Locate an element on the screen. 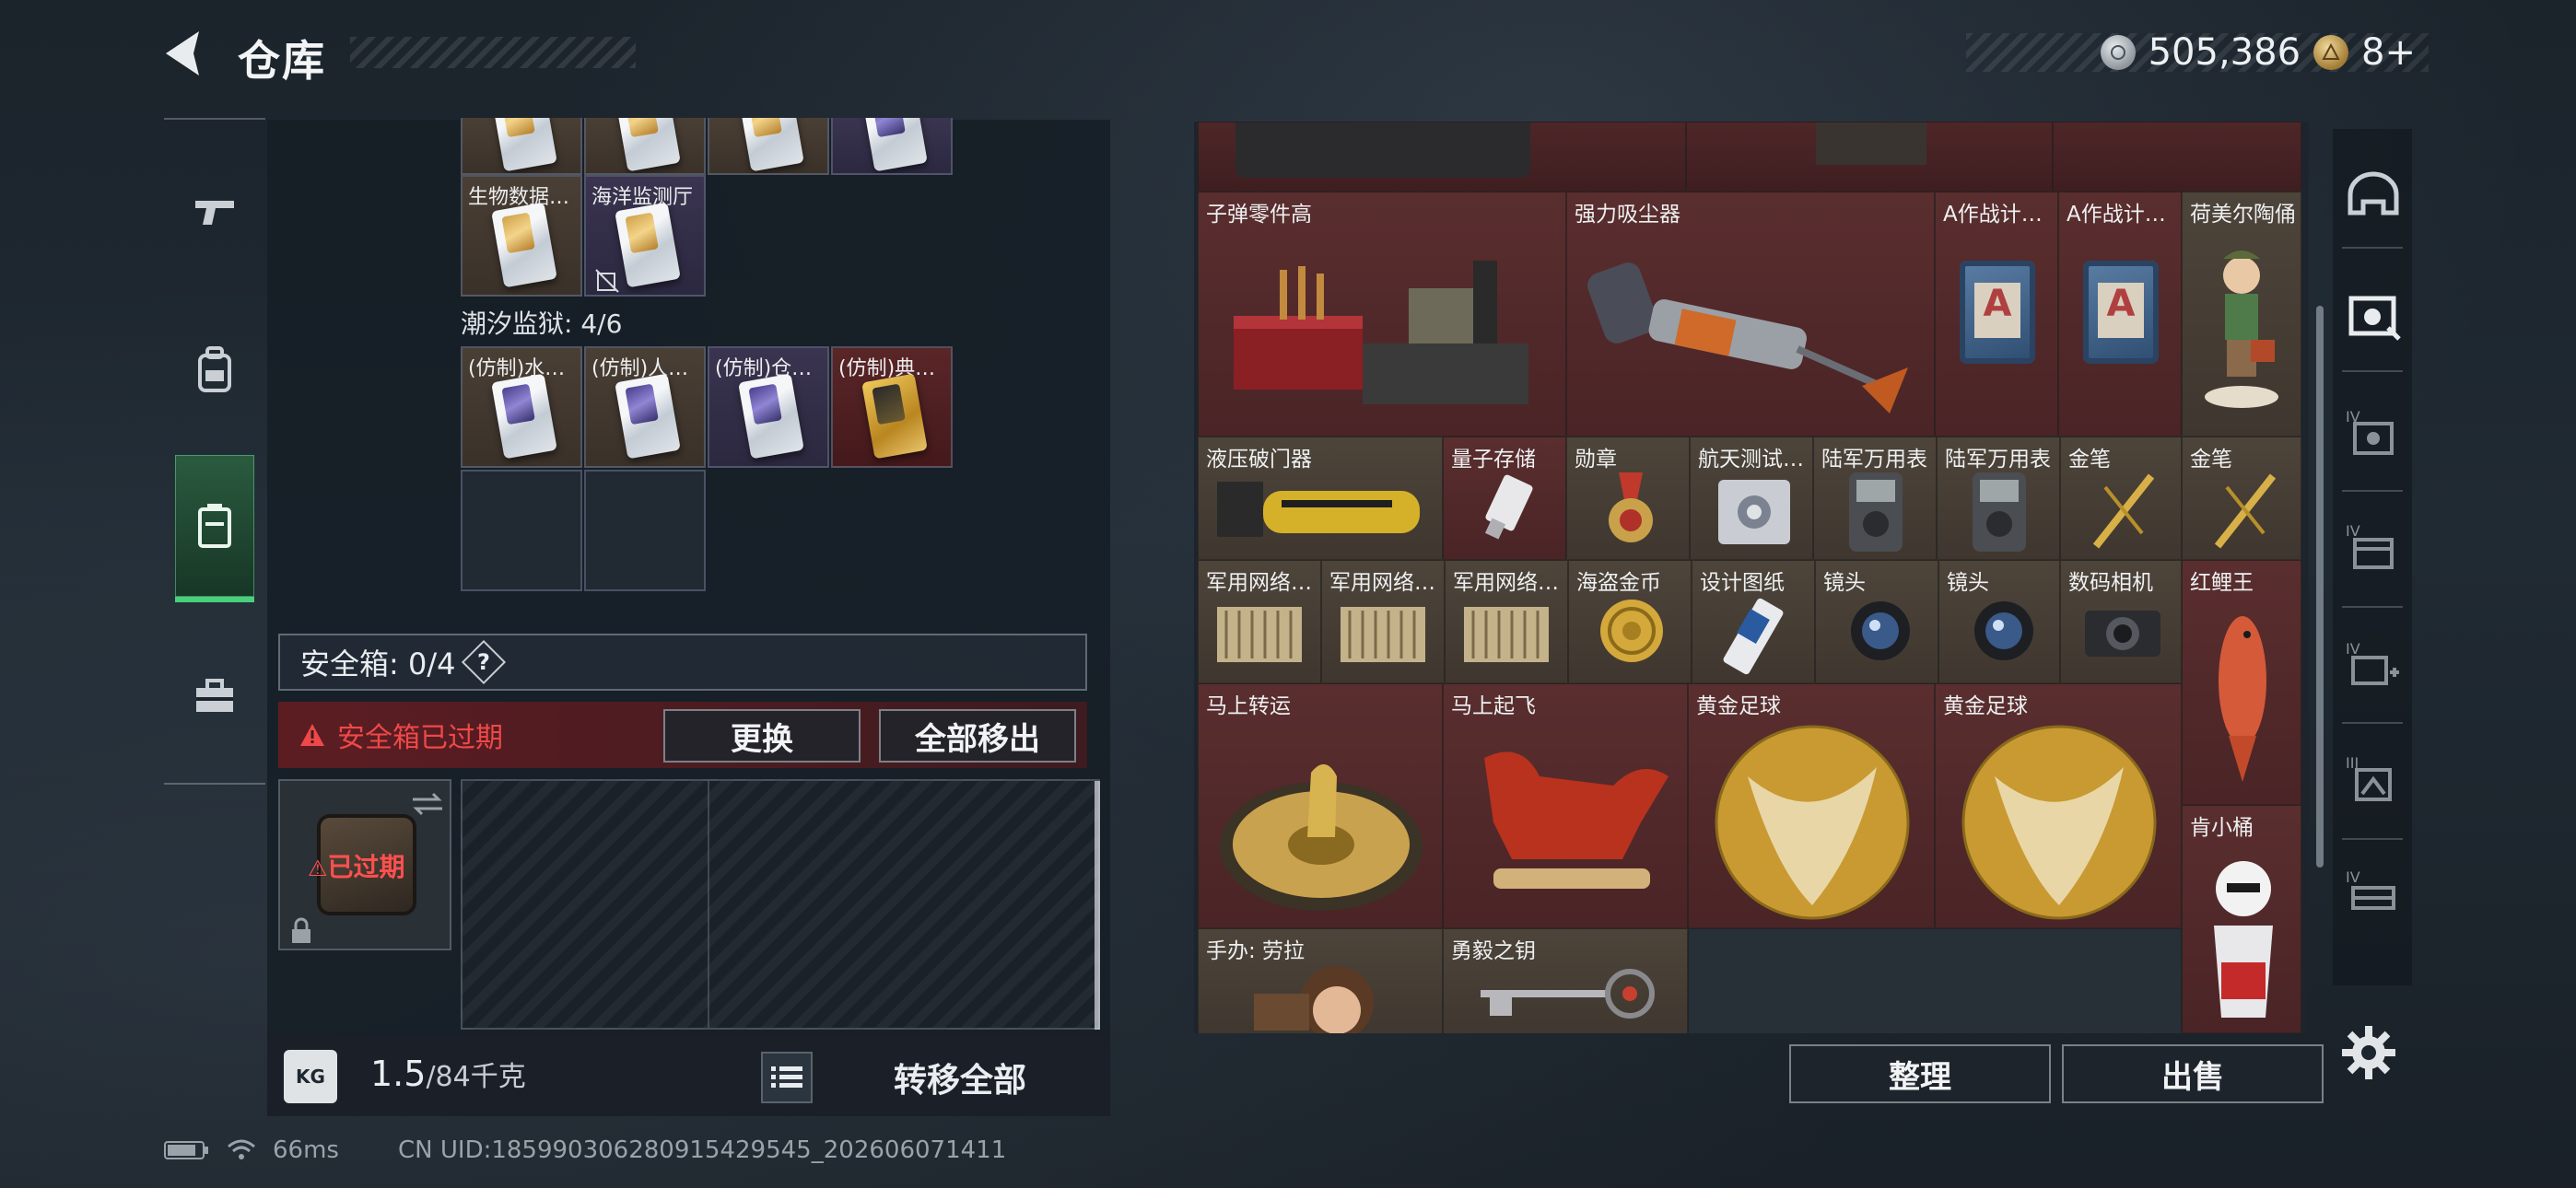 The height and width of the screenshot is (1188, 2576). document-icon: A is located at coordinates (2121, 312).